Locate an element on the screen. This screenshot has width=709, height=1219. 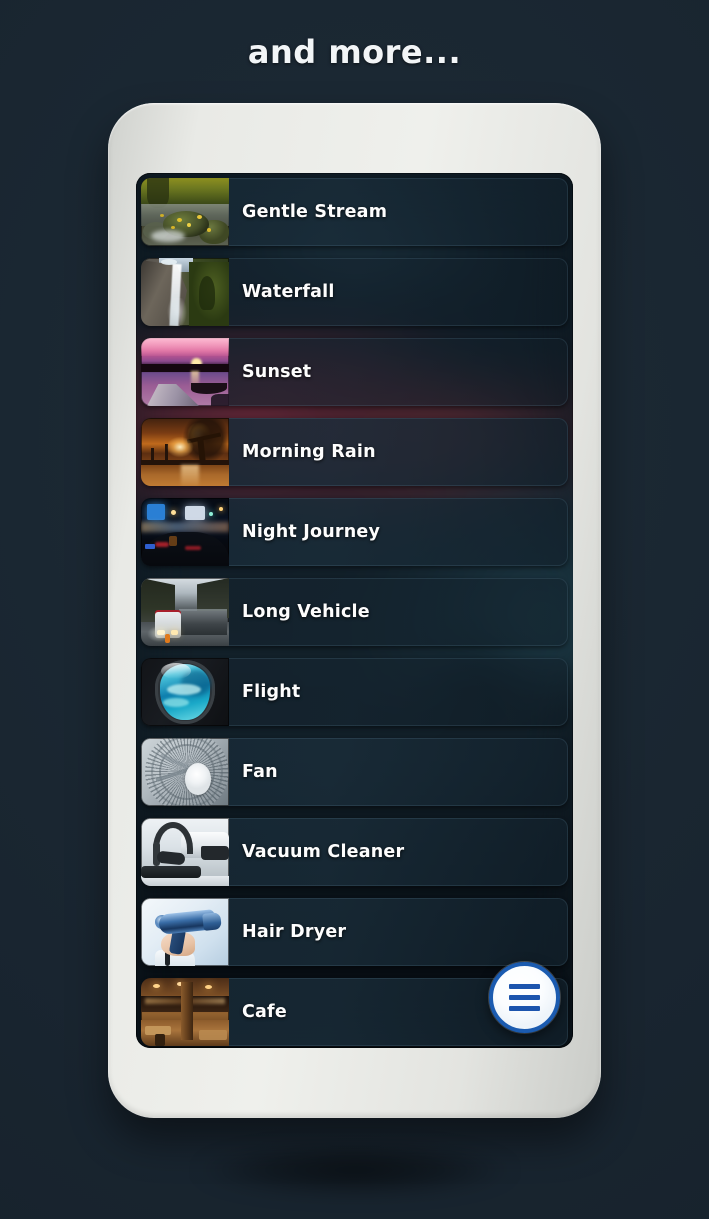
sunset-lake-thumb is located at coordinates (185, 372).